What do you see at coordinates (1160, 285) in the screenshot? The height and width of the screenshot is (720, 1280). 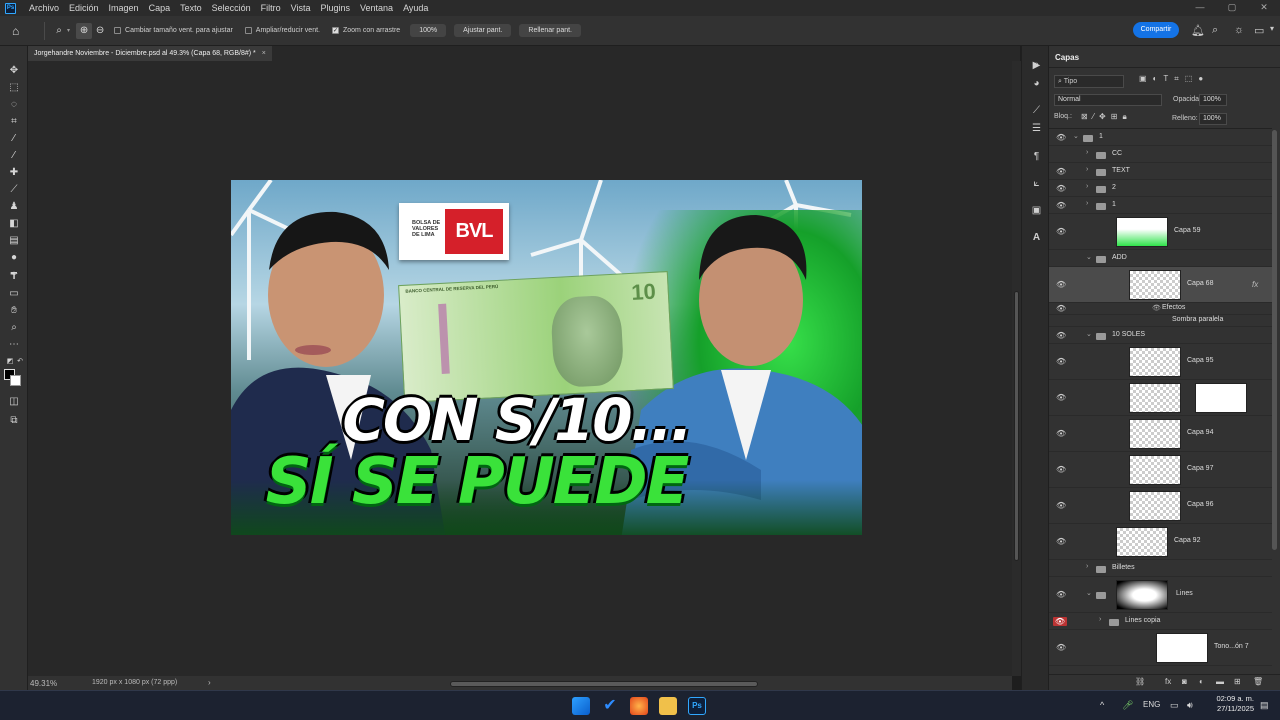 I see `layer-row: 👁︎ Capa 68 fx` at bounding box center [1160, 285].